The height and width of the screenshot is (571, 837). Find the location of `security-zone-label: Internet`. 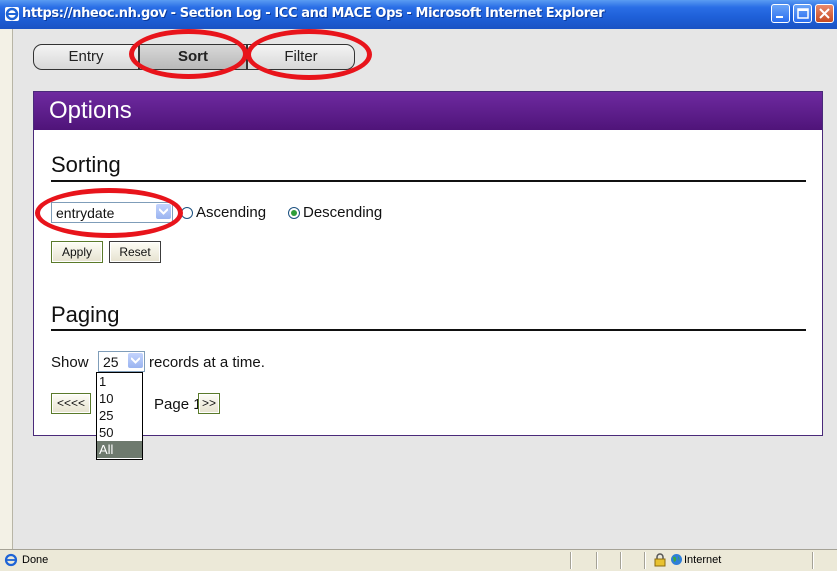

security-zone-label: Internet is located at coordinates (703, 560).